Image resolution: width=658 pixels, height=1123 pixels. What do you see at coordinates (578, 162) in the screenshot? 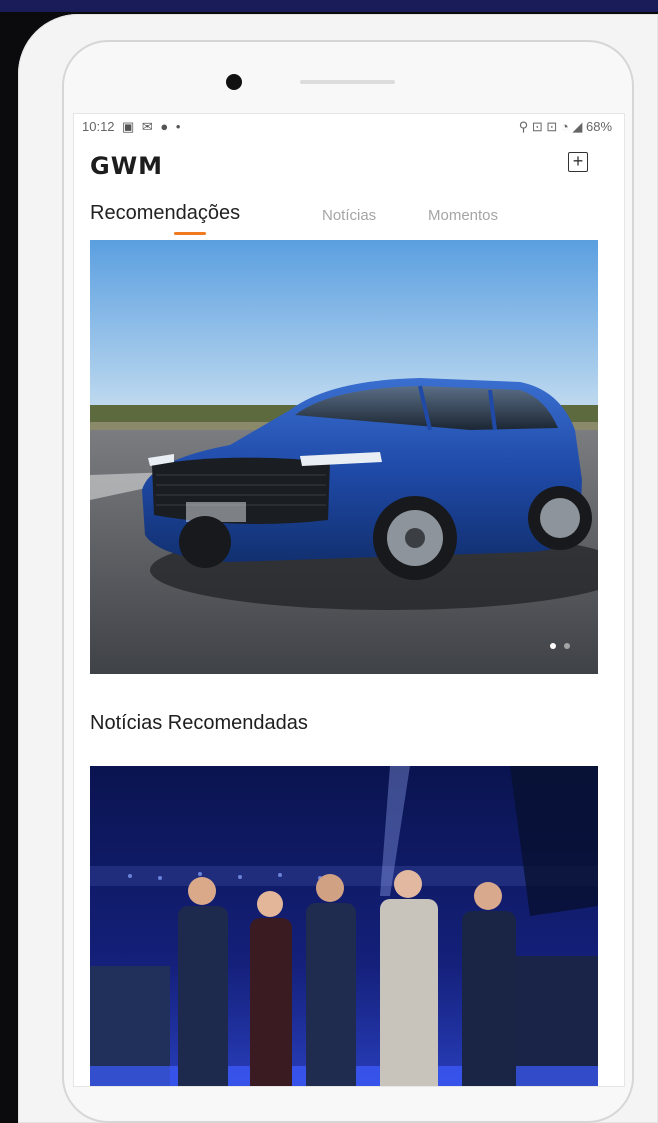
I see `plus-square-icon: +` at bounding box center [578, 162].